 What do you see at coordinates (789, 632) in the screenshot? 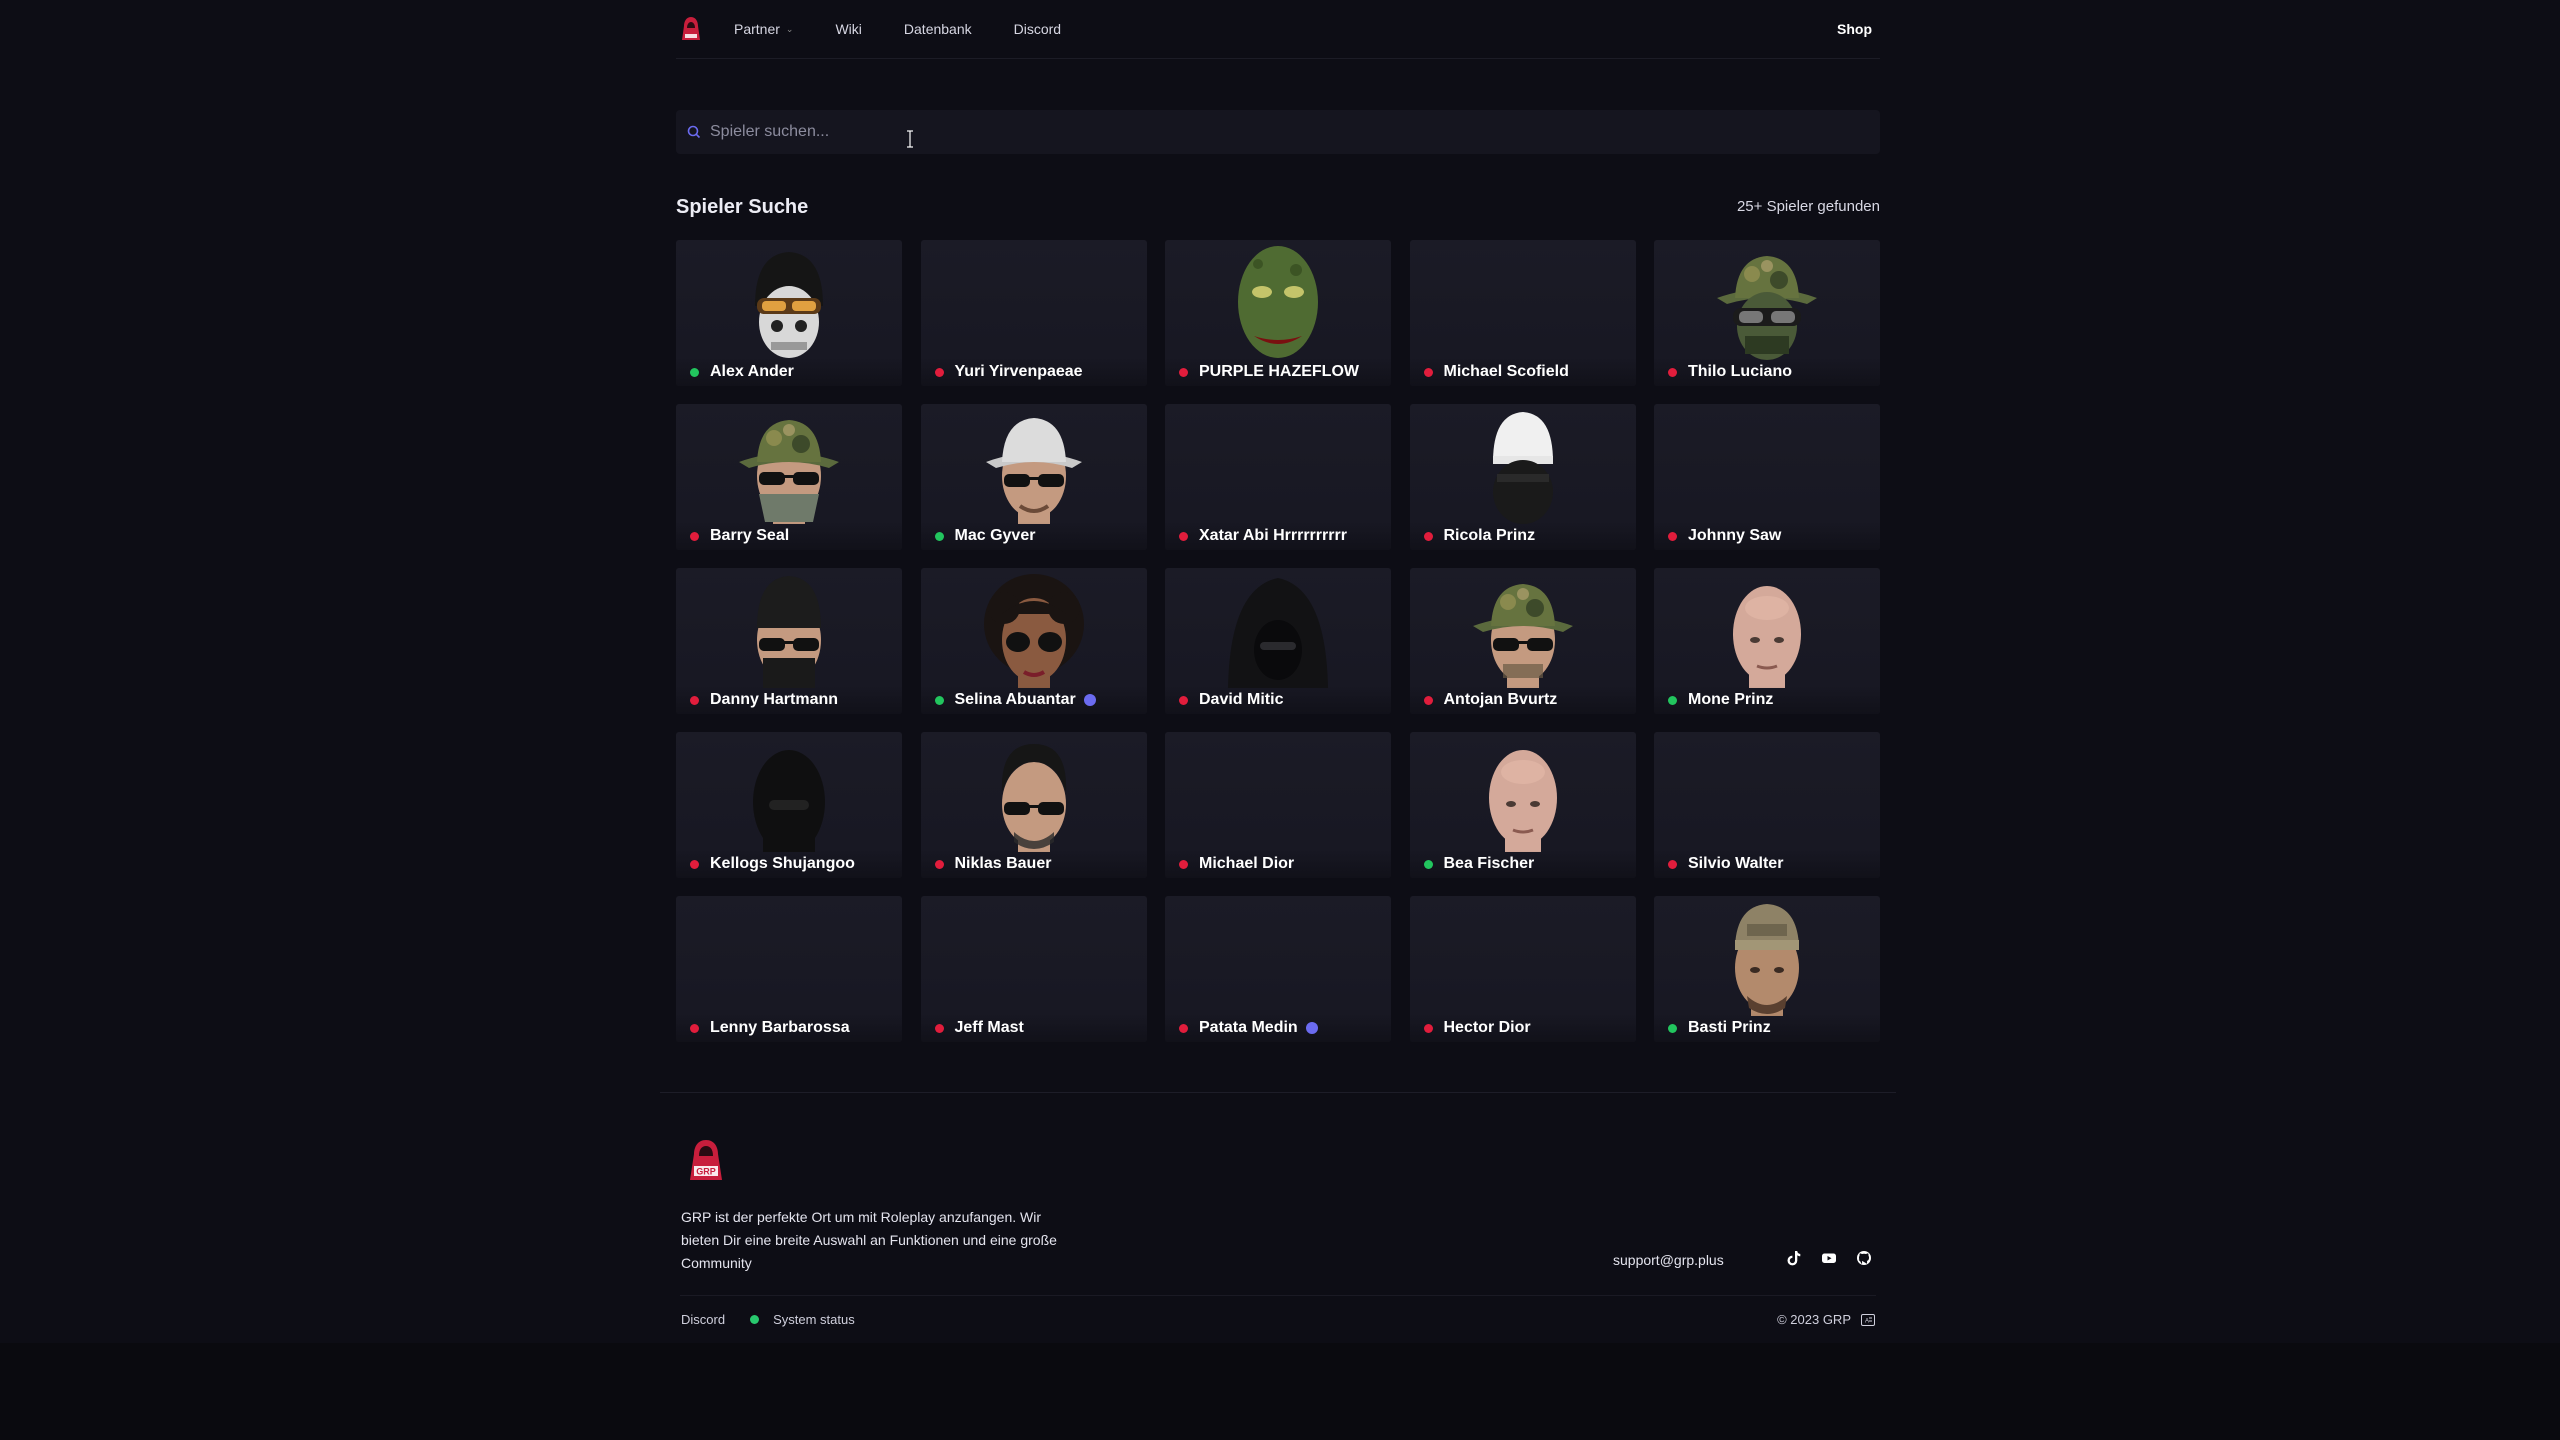
I see `avatar-beanie-sunglasses-image` at bounding box center [789, 632].